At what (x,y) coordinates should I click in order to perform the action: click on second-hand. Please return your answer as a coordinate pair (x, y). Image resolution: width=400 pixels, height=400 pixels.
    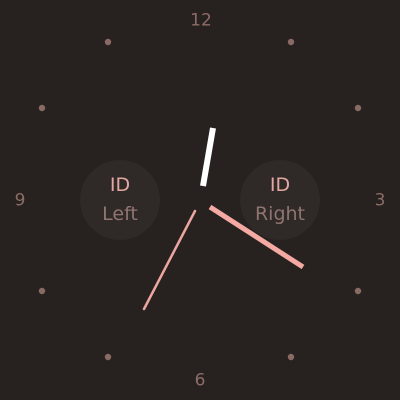
    Looking at the image, I should click on (169, 260).